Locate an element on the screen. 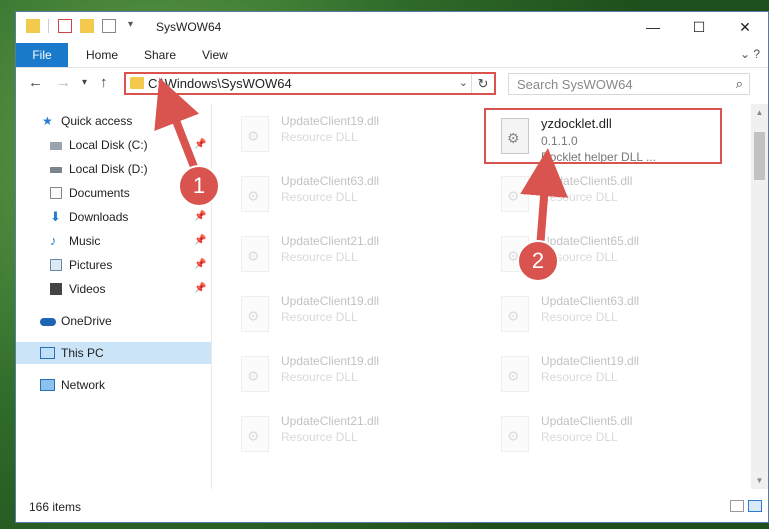 This screenshot has width=769, height=529. nav-item-music: ♪ Music 📌 is located at coordinates (113, 241).